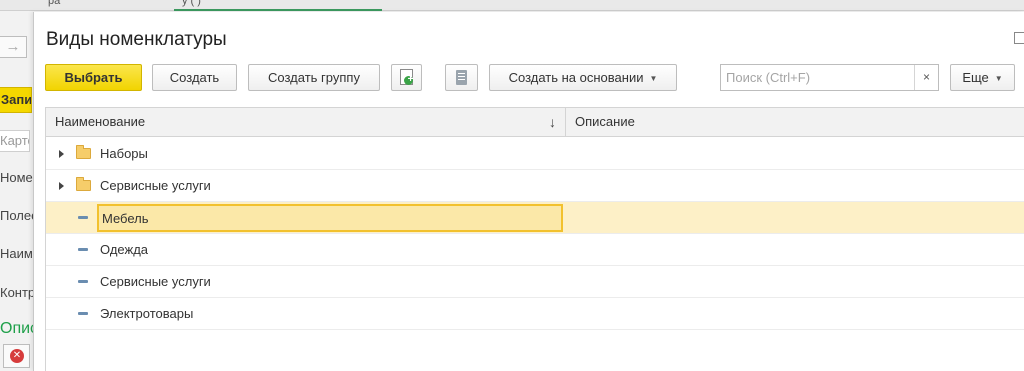 The height and width of the screenshot is (371, 1024). I want to click on more-label: Еще, so click(975, 77).